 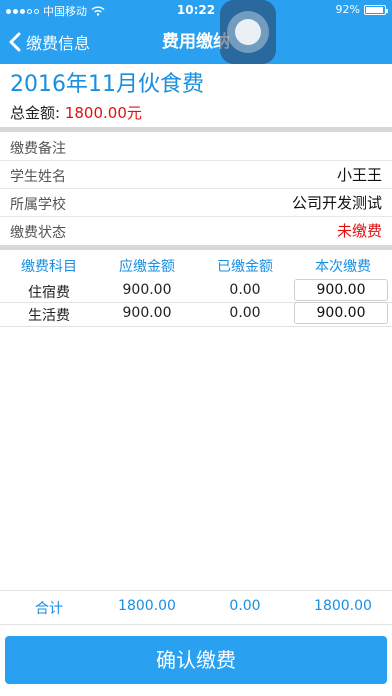 I want to click on status-time: 10:22, so click(x=196, y=10).